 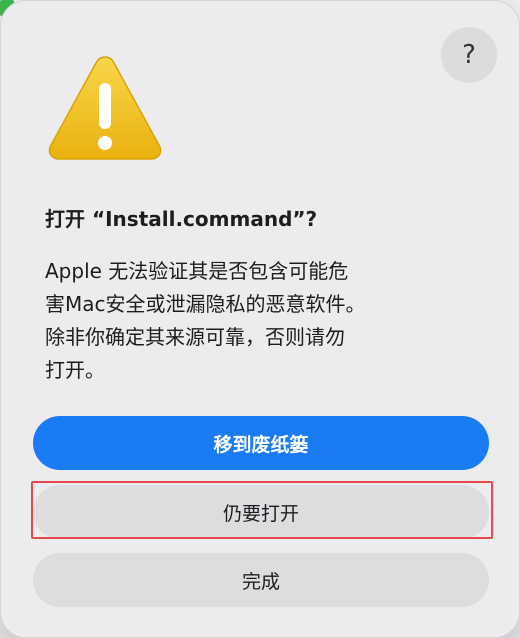 What do you see at coordinates (195, 337) in the screenshot?
I see `message-line: 除非你确定其来源可靠，否则请勿` at bounding box center [195, 337].